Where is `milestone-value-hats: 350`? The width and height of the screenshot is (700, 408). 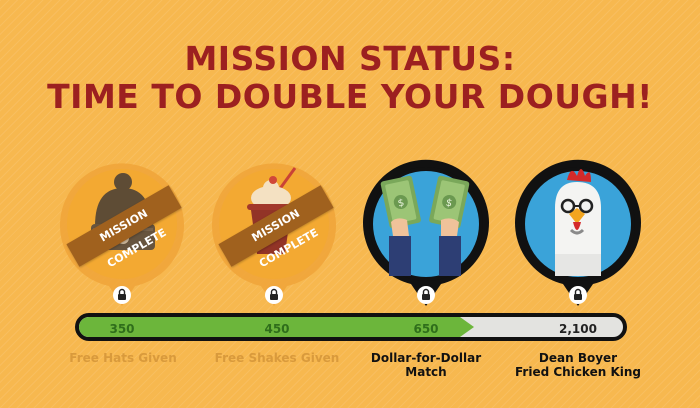 milestone-value-hats: 350 is located at coordinates (122, 329).